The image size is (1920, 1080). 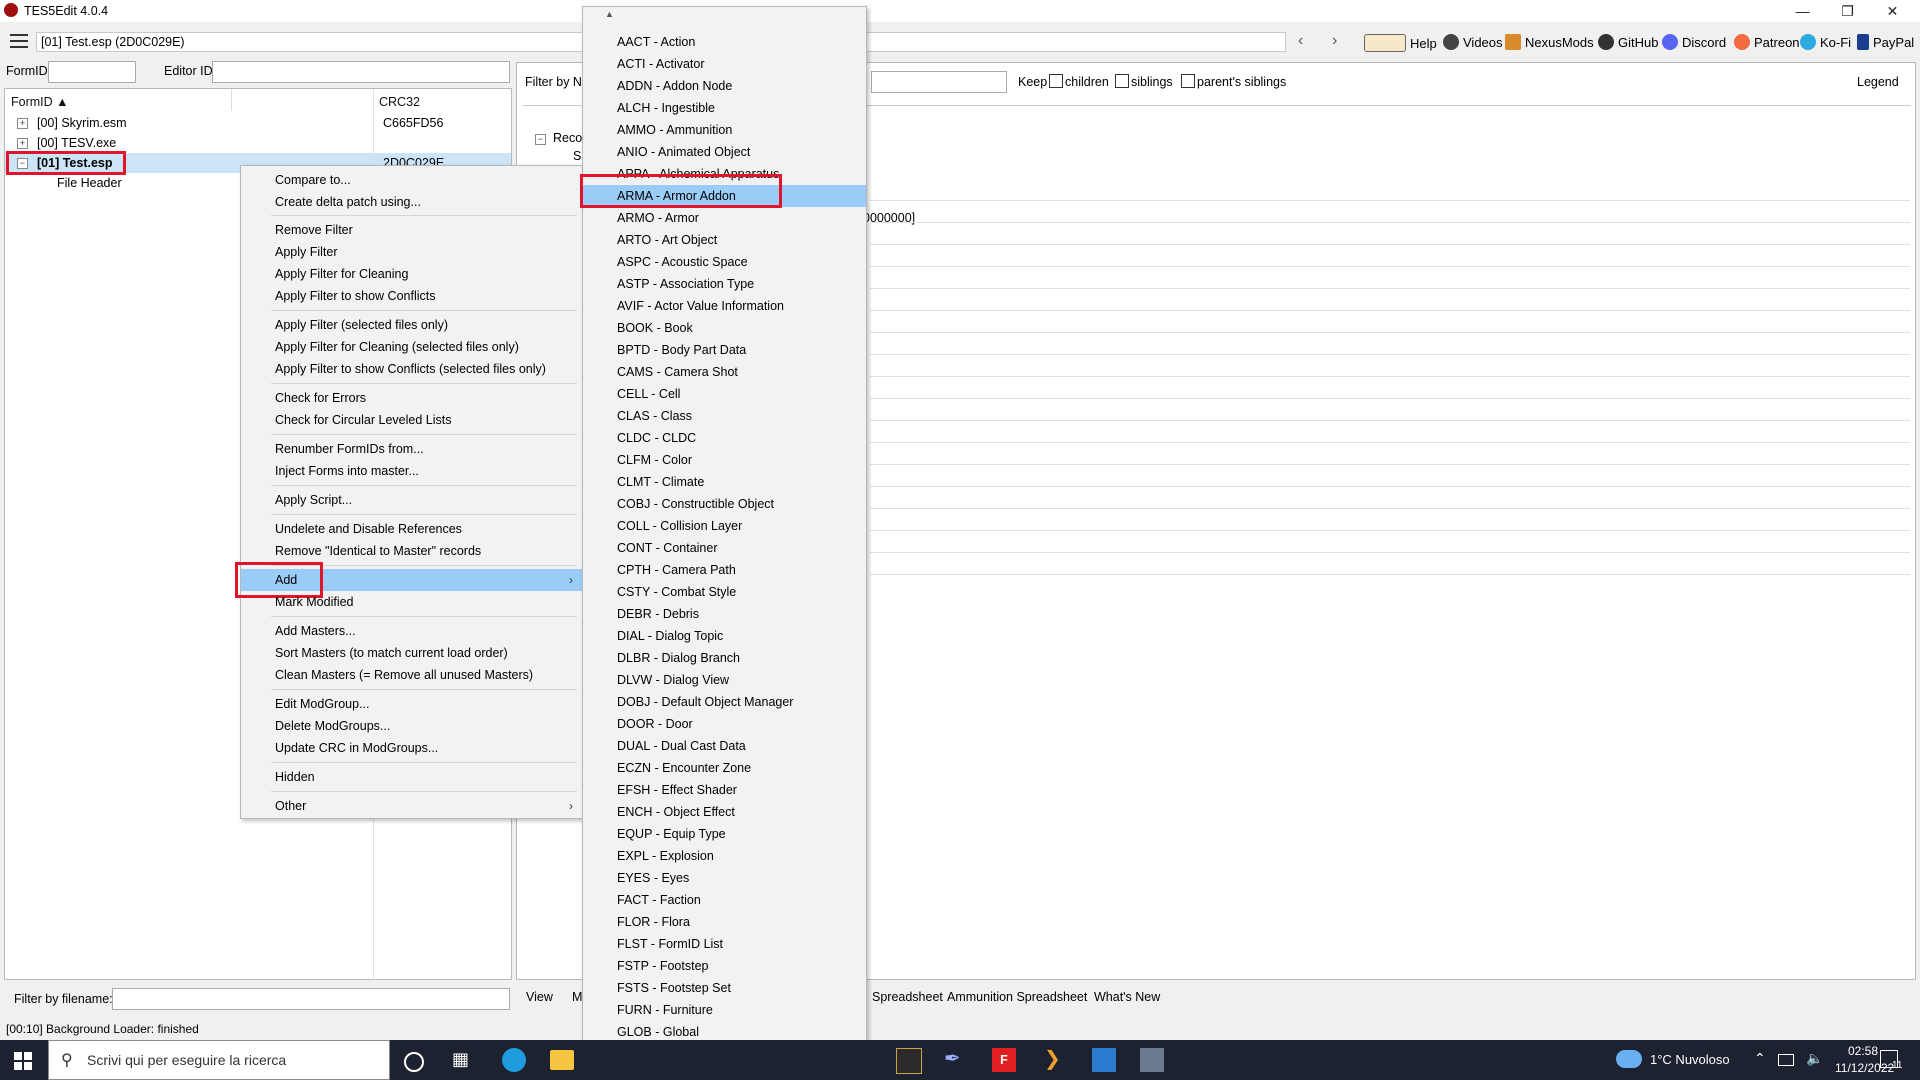 I want to click on submenu-item: EFSH - Effect Shader, so click(x=724, y=790).